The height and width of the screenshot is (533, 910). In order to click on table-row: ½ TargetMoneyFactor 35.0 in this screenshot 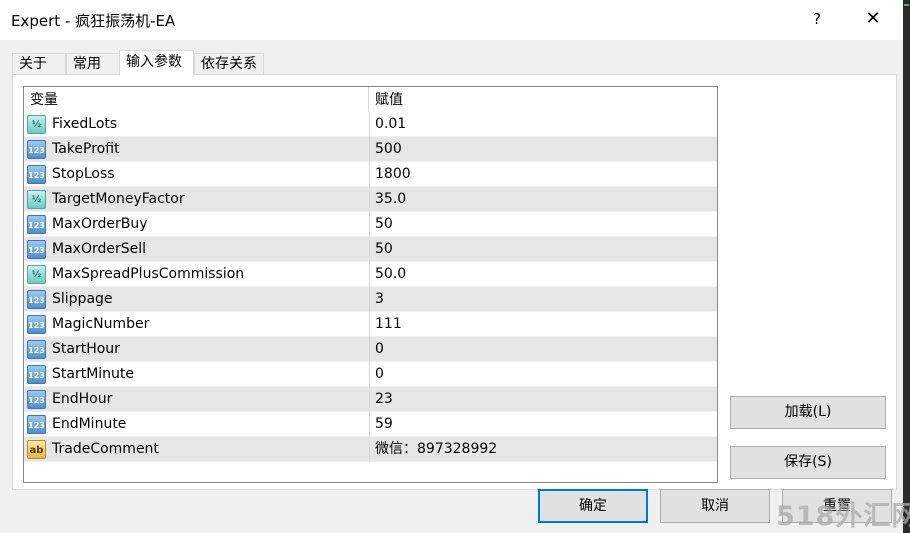, I will do `click(370, 199)`.